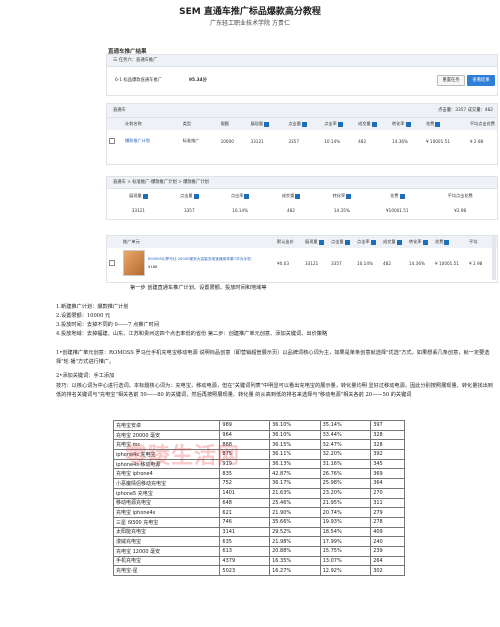 The height and width of the screenshot is (627, 500). Describe the element at coordinates (295, 493) in the screenshot. I see `keyword-cell: 21.63%` at that location.